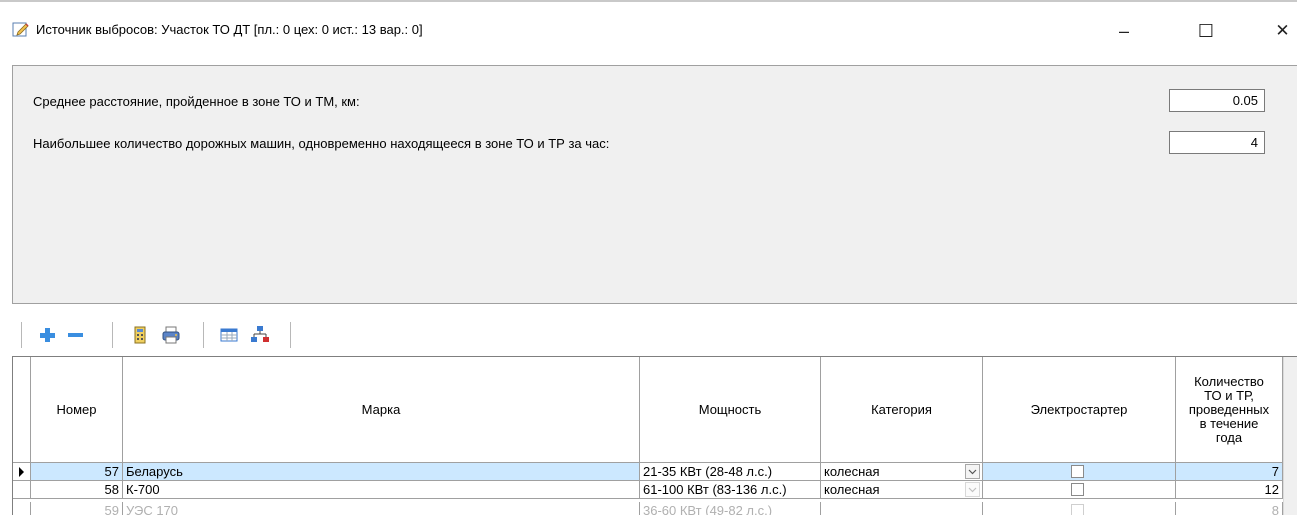 The image size is (1297, 515). I want to click on column-header-count-line: Количество, so click(1229, 381).